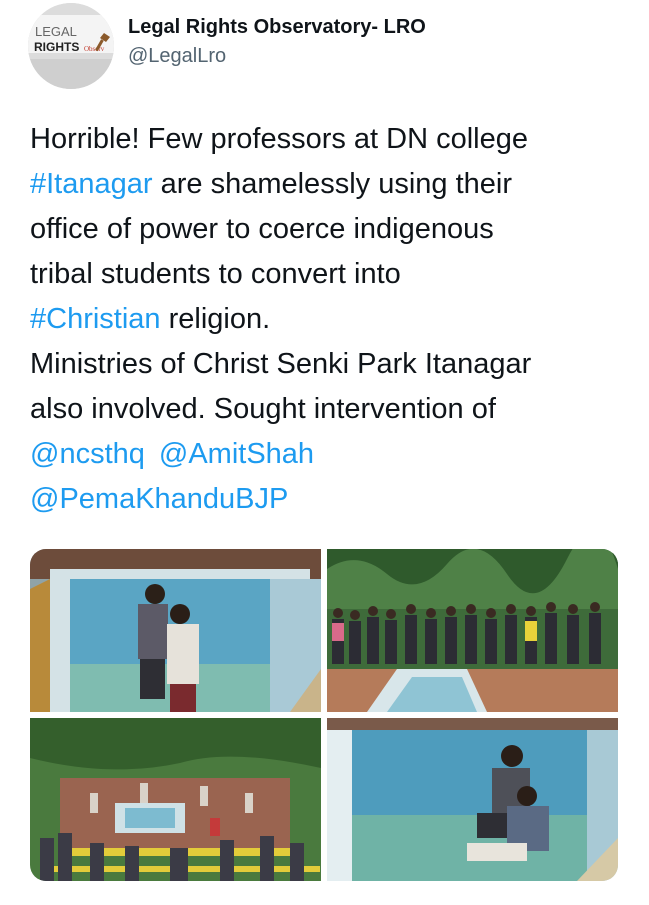  I want to click on mention-amitshah: @AmitShah, so click(236, 454).